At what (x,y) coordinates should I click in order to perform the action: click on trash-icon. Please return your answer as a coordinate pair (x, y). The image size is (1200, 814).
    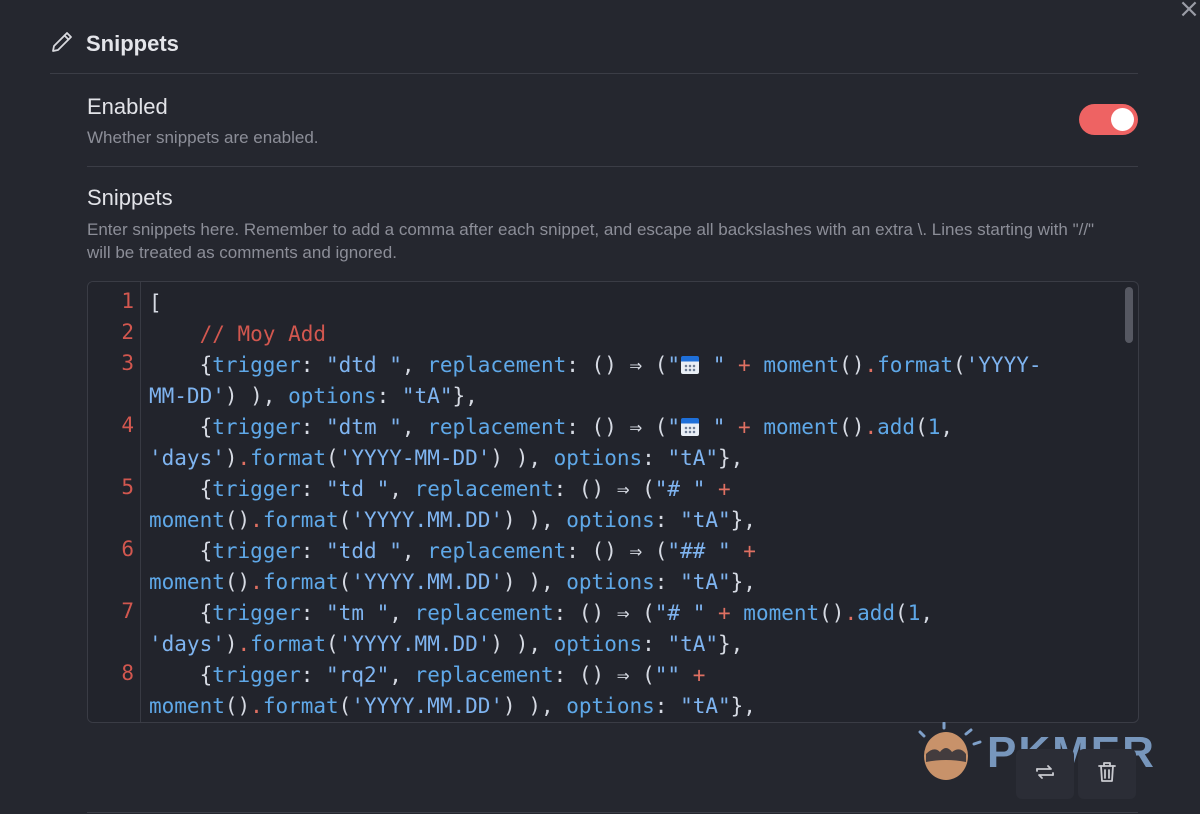
    Looking at the image, I should click on (1107, 774).